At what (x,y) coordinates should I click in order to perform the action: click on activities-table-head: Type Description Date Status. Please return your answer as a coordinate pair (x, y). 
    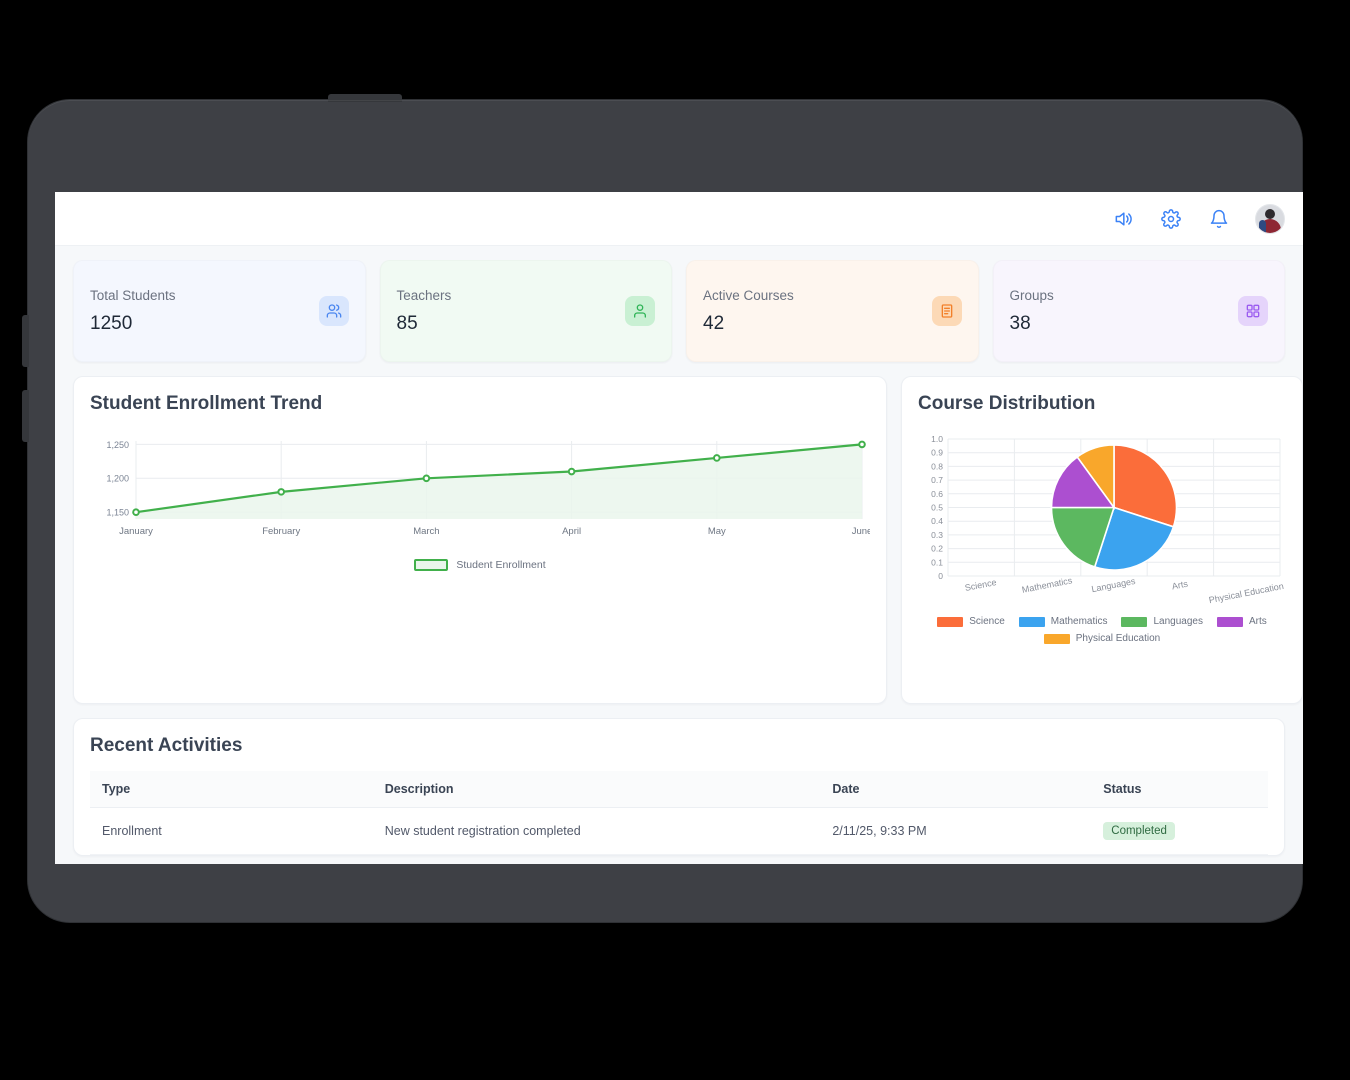
    Looking at the image, I should click on (679, 789).